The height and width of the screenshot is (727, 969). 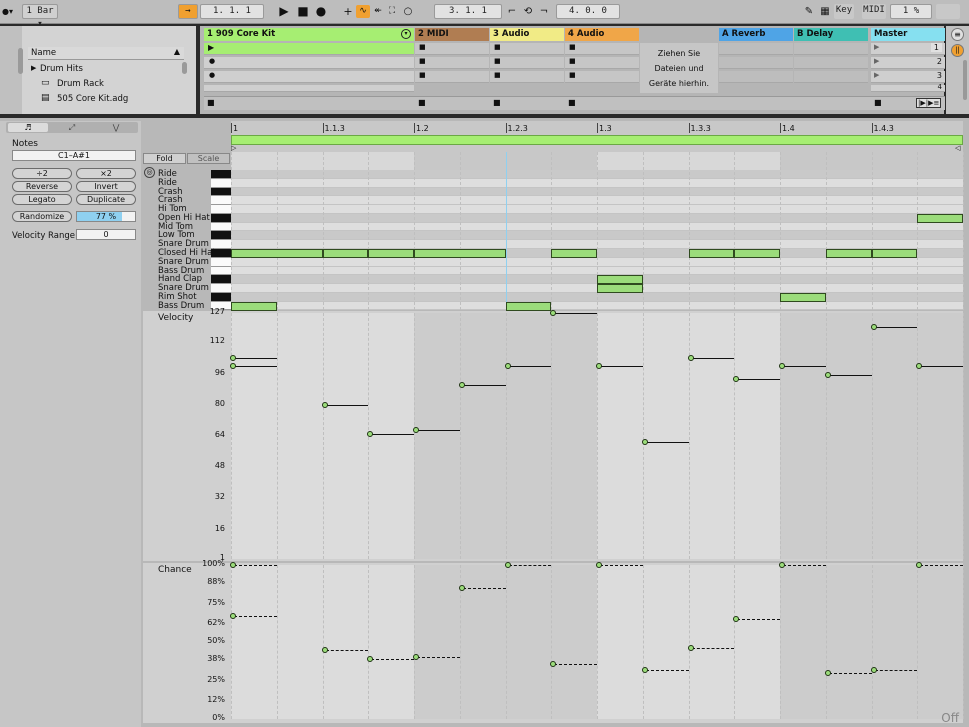 I want to click on session-scrollbar, so click(x=965, y=80).